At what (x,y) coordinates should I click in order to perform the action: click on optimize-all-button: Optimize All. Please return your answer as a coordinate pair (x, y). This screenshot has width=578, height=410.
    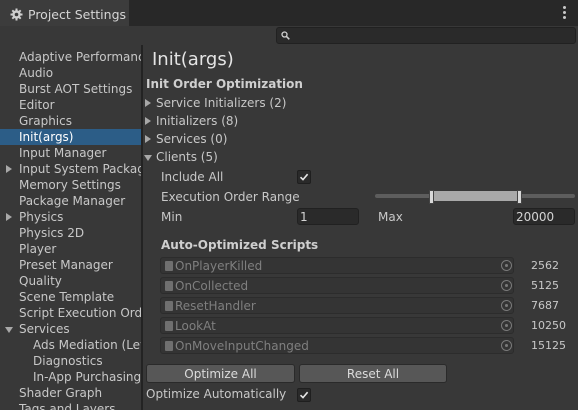
    Looking at the image, I should click on (220, 373).